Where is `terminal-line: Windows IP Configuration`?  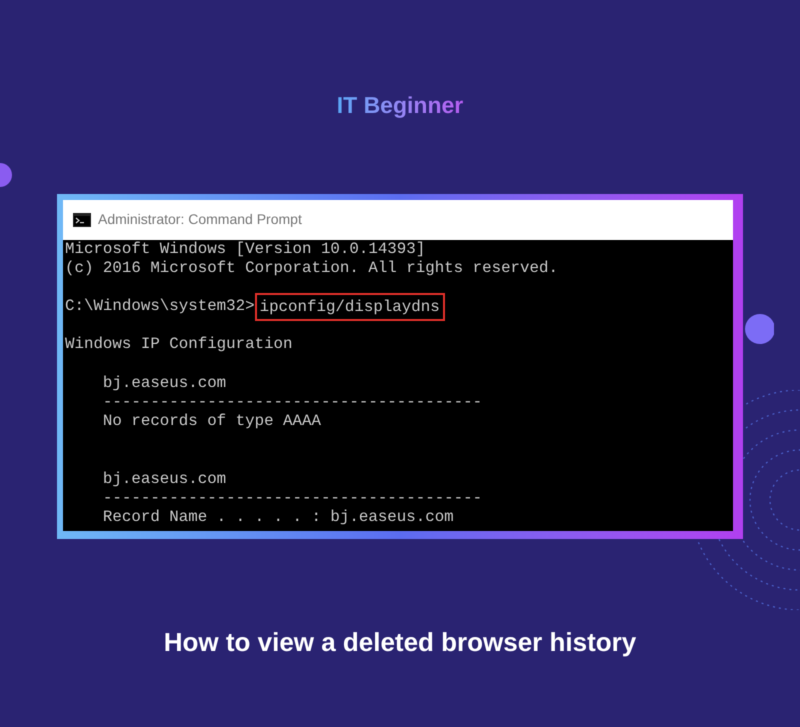 terminal-line: Windows IP Configuration is located at coordinates (179, 345).